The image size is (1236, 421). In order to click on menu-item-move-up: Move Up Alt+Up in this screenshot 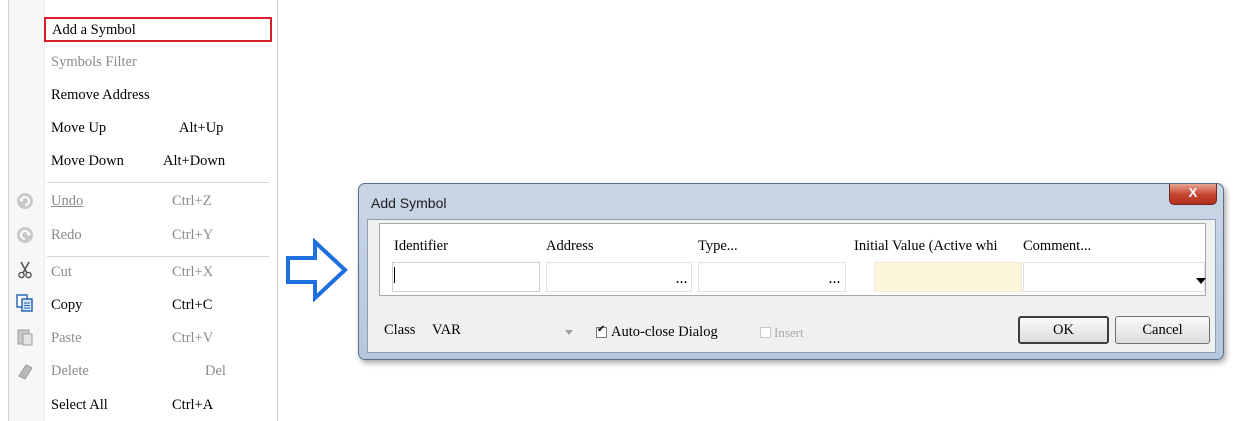, I will do `click(158, 128)`.